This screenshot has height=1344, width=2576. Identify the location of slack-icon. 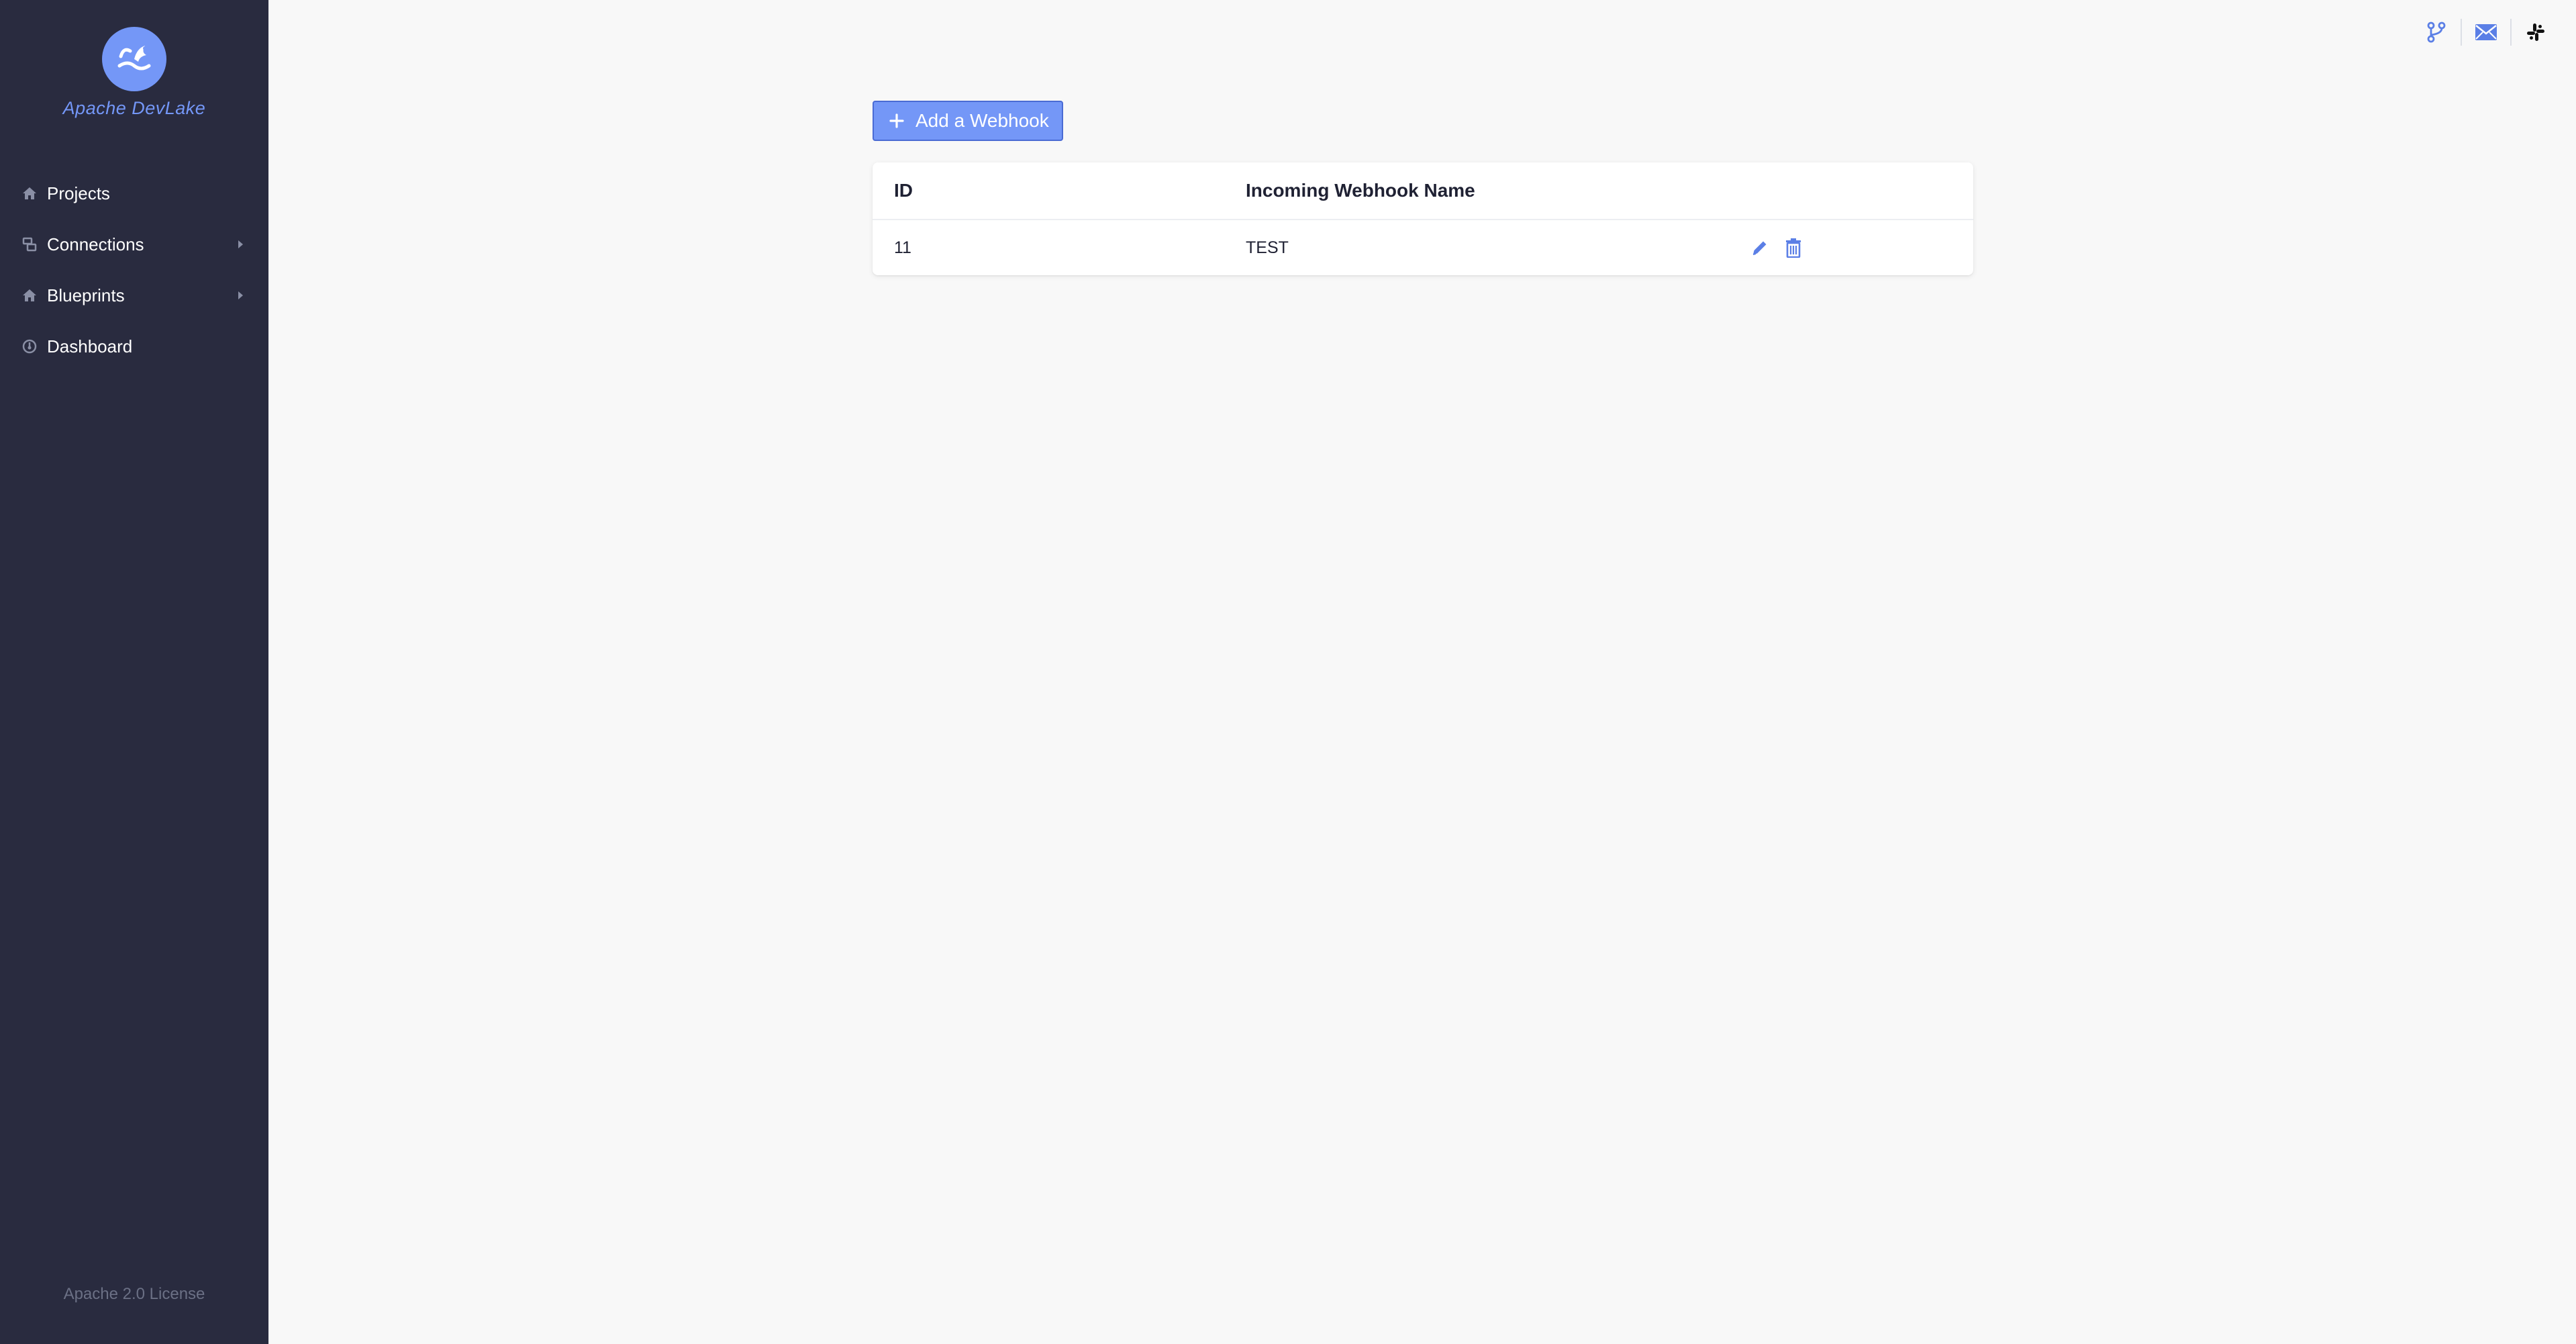
(2535, 32).